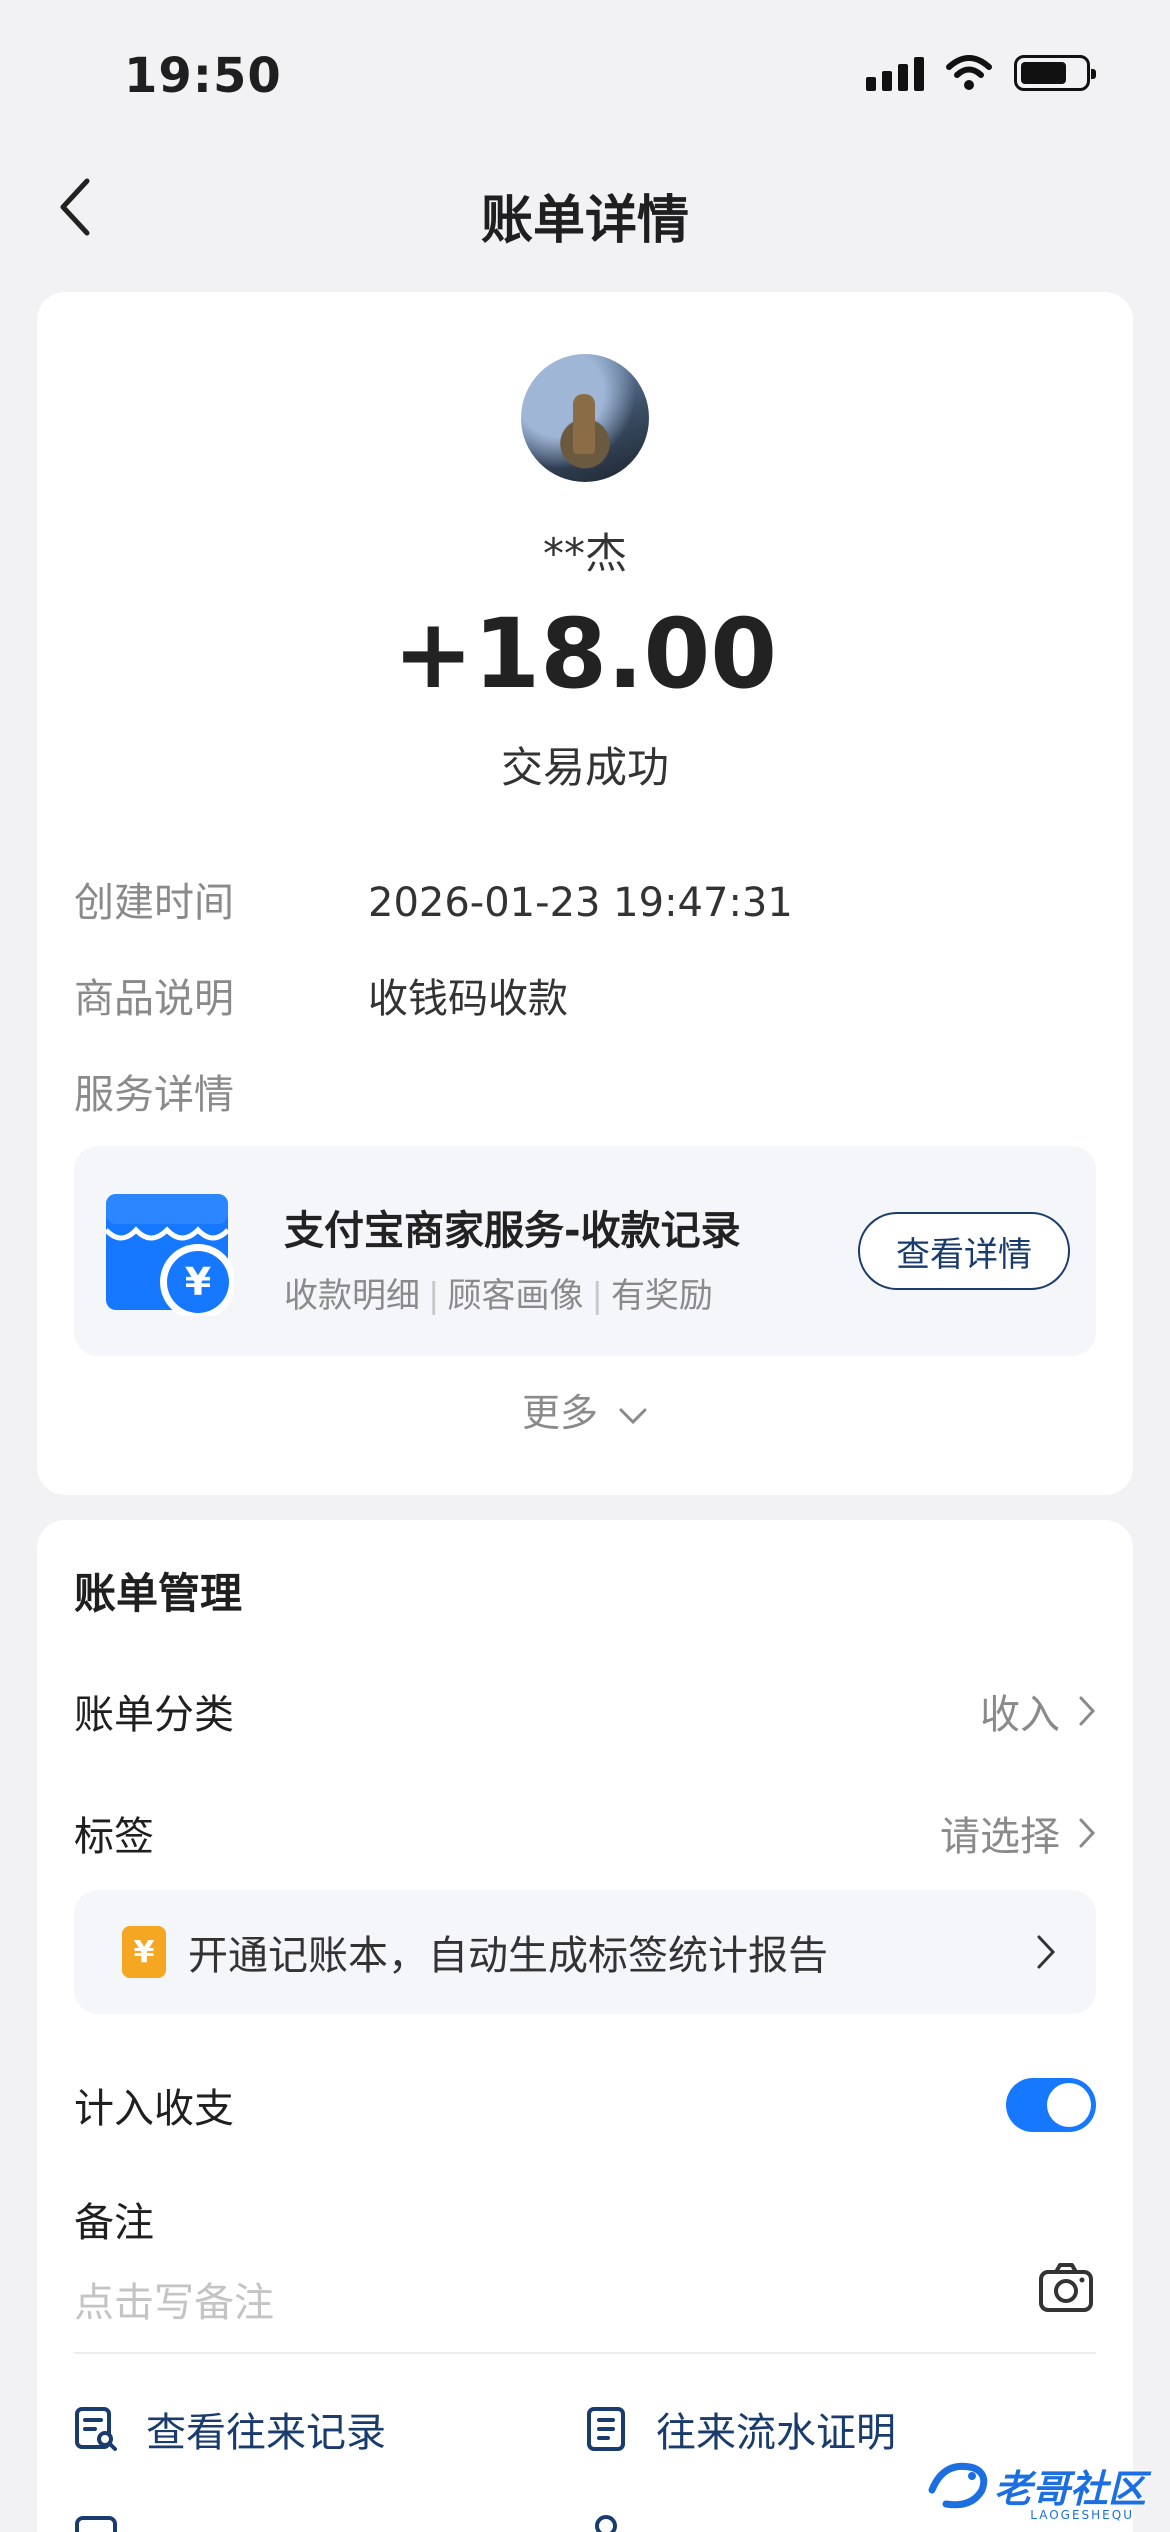  I want to click on status-time: 19:50, so click(203, 76).